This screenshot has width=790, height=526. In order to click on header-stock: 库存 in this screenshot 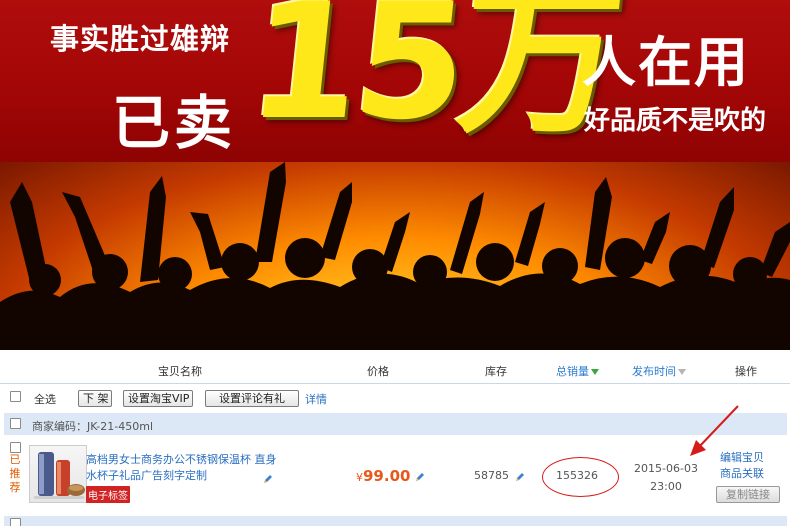, I will do `click(496, 371)`.